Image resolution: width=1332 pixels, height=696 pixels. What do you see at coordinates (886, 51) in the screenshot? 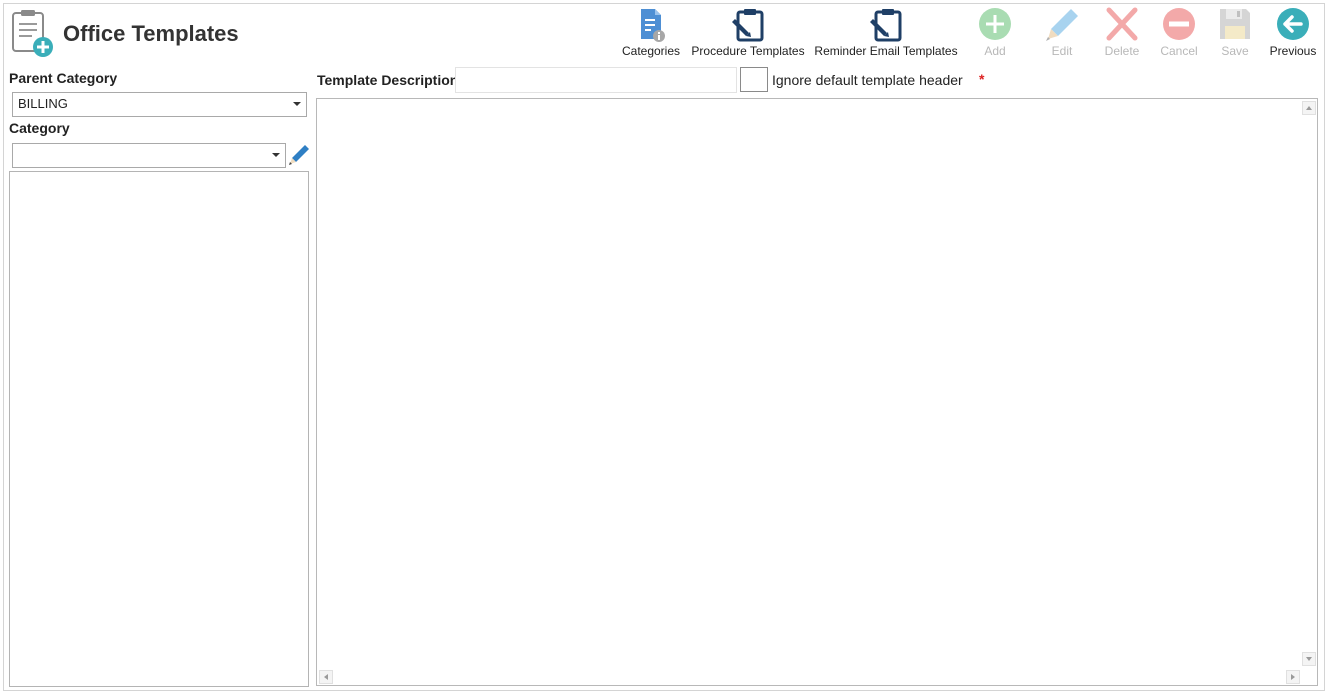
I see `reminder-email-templates-label: Reminder Email Templates` at bounding box center [886, 51].